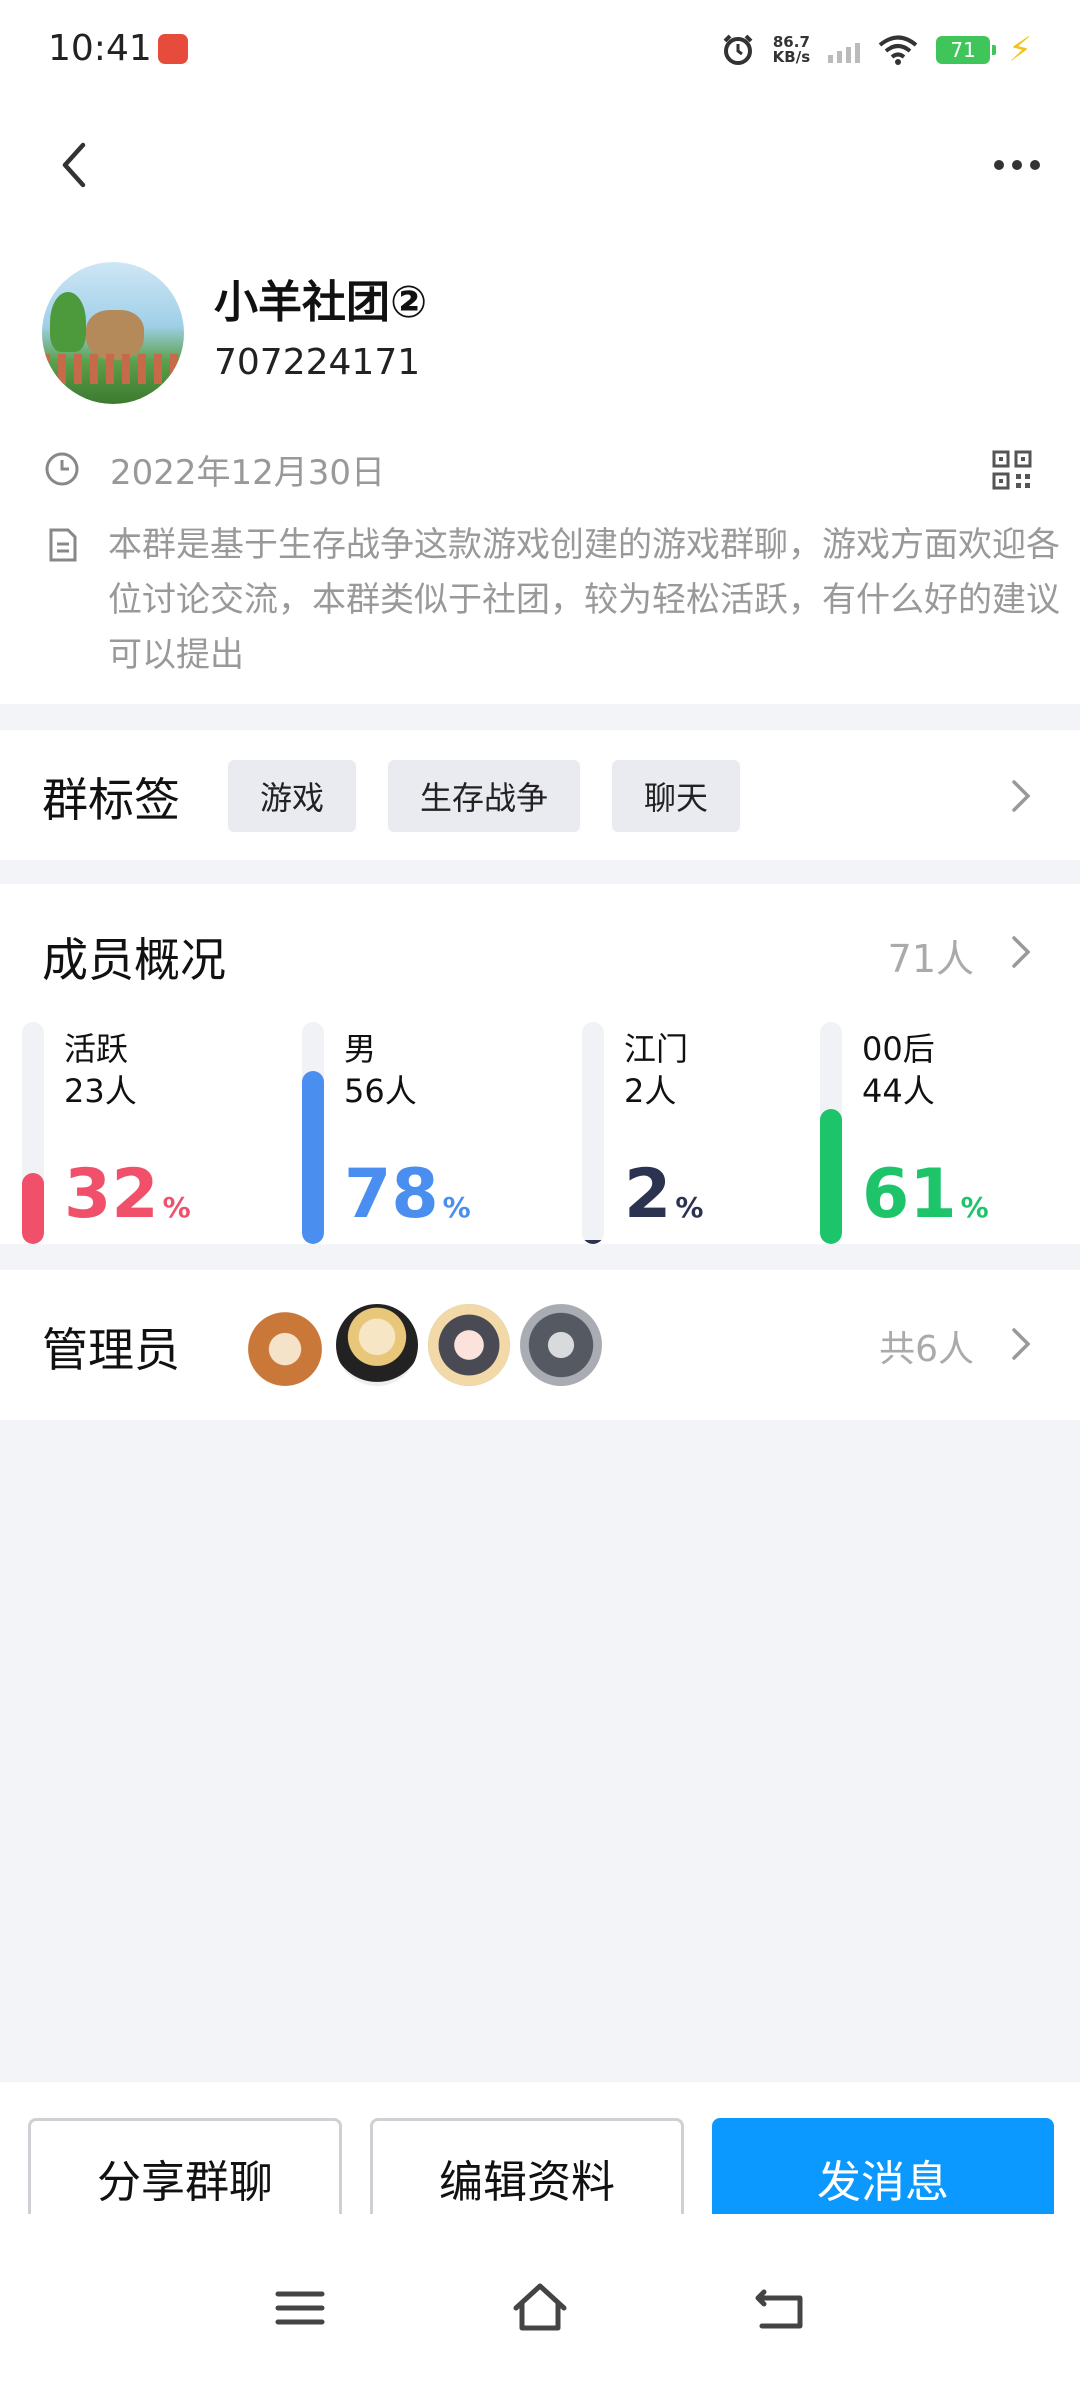 This screenshot has height=2400, width=1080. What do you see at coordinates (540, 50) in the screenshot?
I see `status-bar: 10:41 86.7 KB/s 71 ⚡` at bounding box center [540, 50].